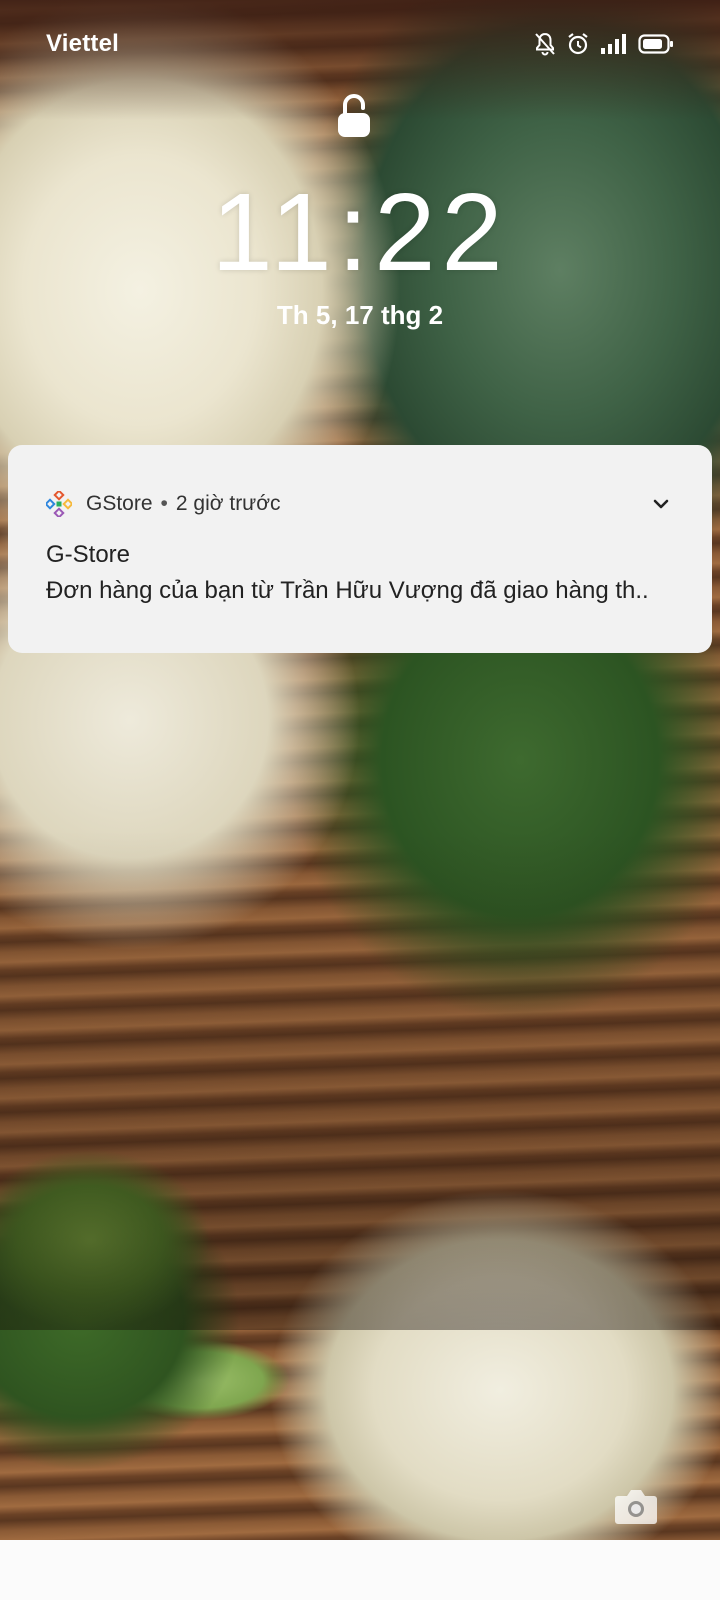 The image size is (720, 1600). I want to click on carrier-name: Viettel, so click(82, 43).